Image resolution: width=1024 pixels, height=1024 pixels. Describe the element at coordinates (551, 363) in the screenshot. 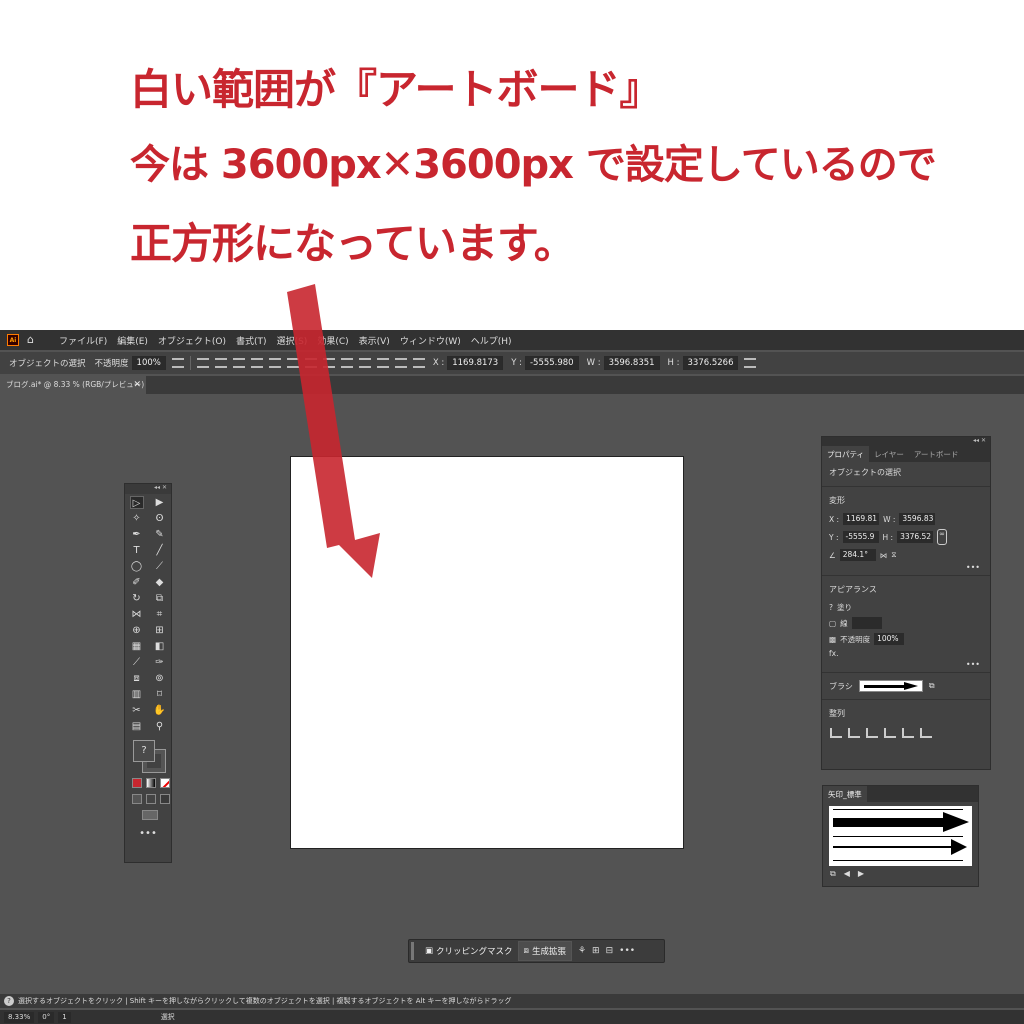

I see `y-field: -5555.980` at that location.